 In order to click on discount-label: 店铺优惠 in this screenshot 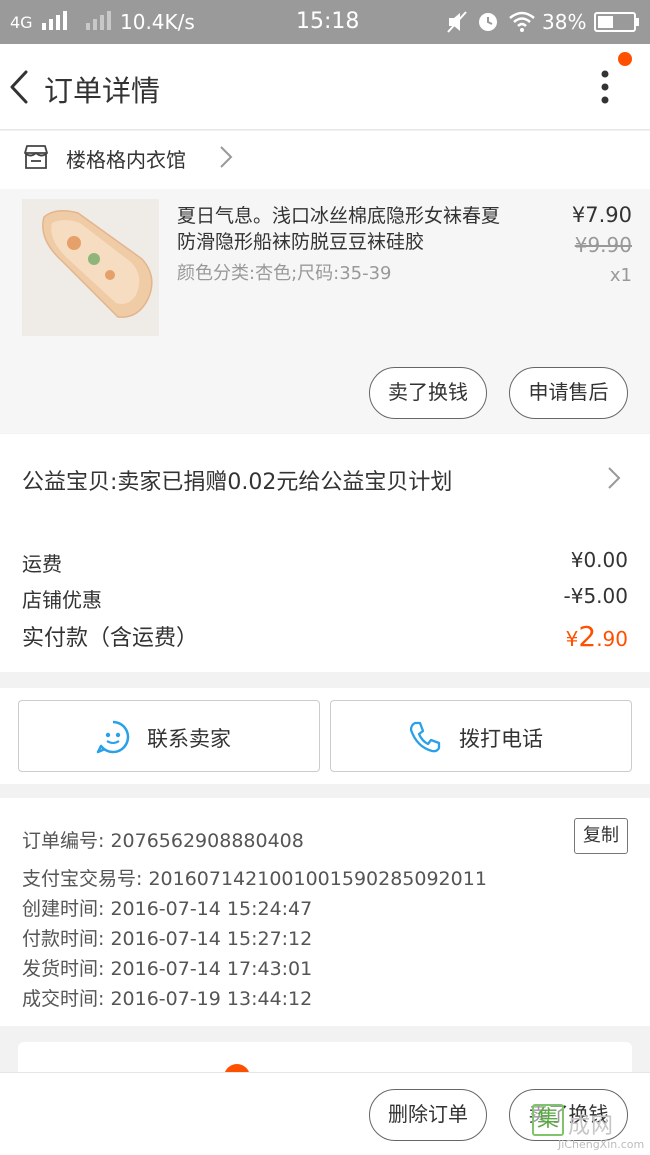, I will do `click(62, 600)`.